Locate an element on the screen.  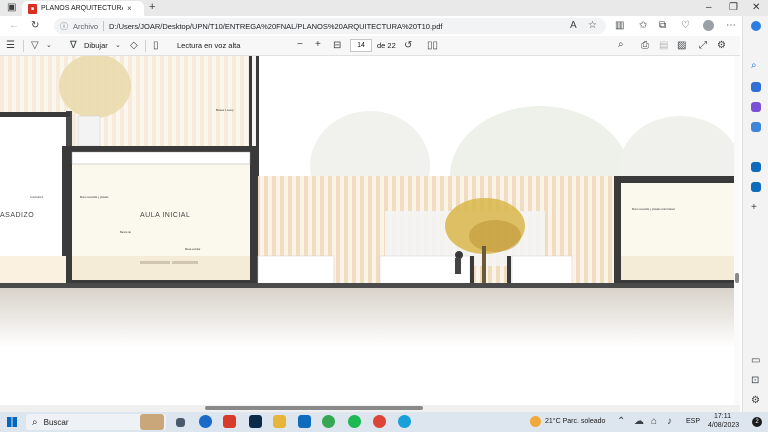
title-bar: ▣ ■ PLANOS ARQUITECTURA T10.pd × + – ❐ ✕ is located at coordinates (384, 8).